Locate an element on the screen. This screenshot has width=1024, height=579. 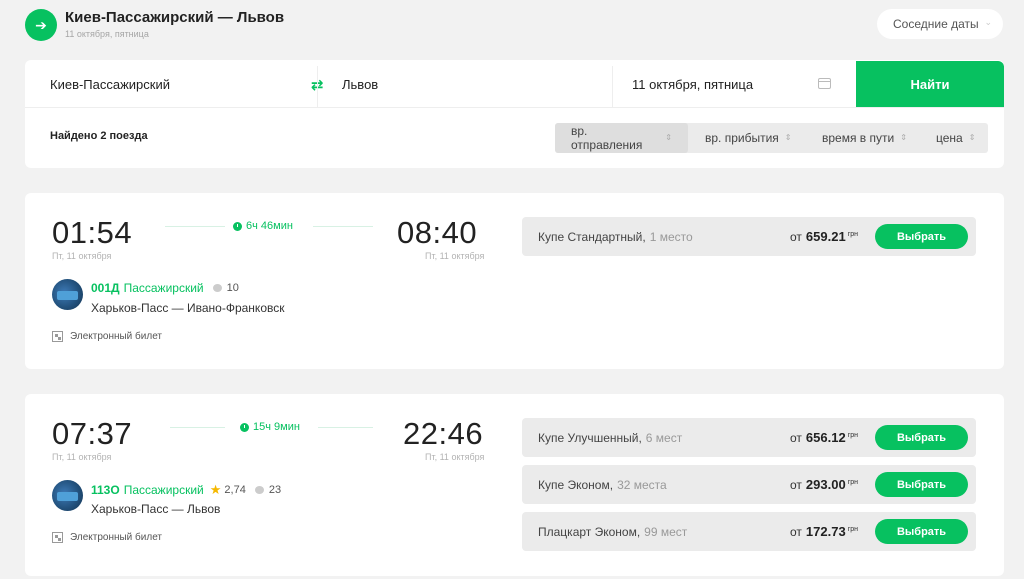
fare-class-name: Купе Эконом, is located at coordinates (576, 485).